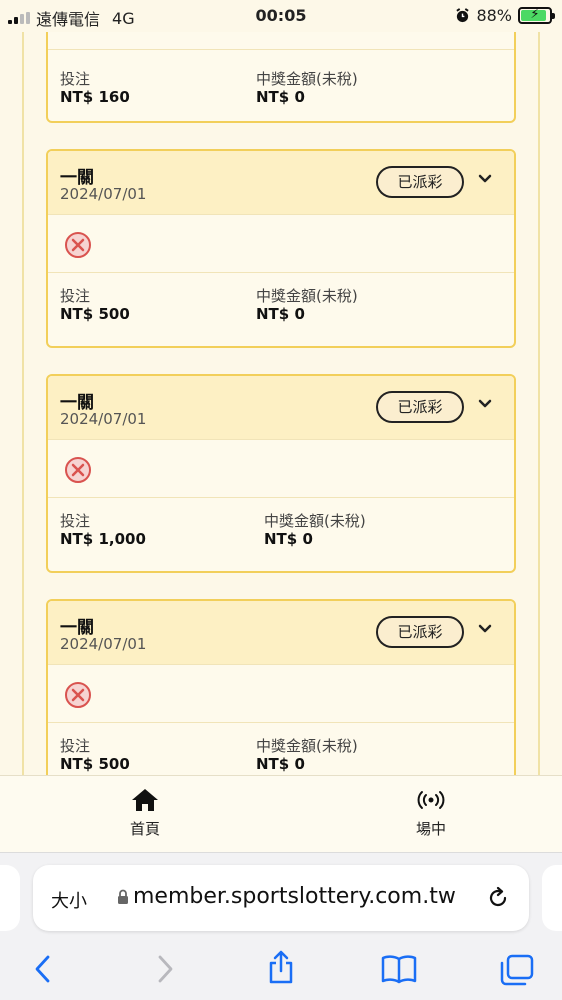  What do you see at coordinates (430, 829) in the screenshot?
I see `nav-live-label: 場中` at bounding box center [430, 829].